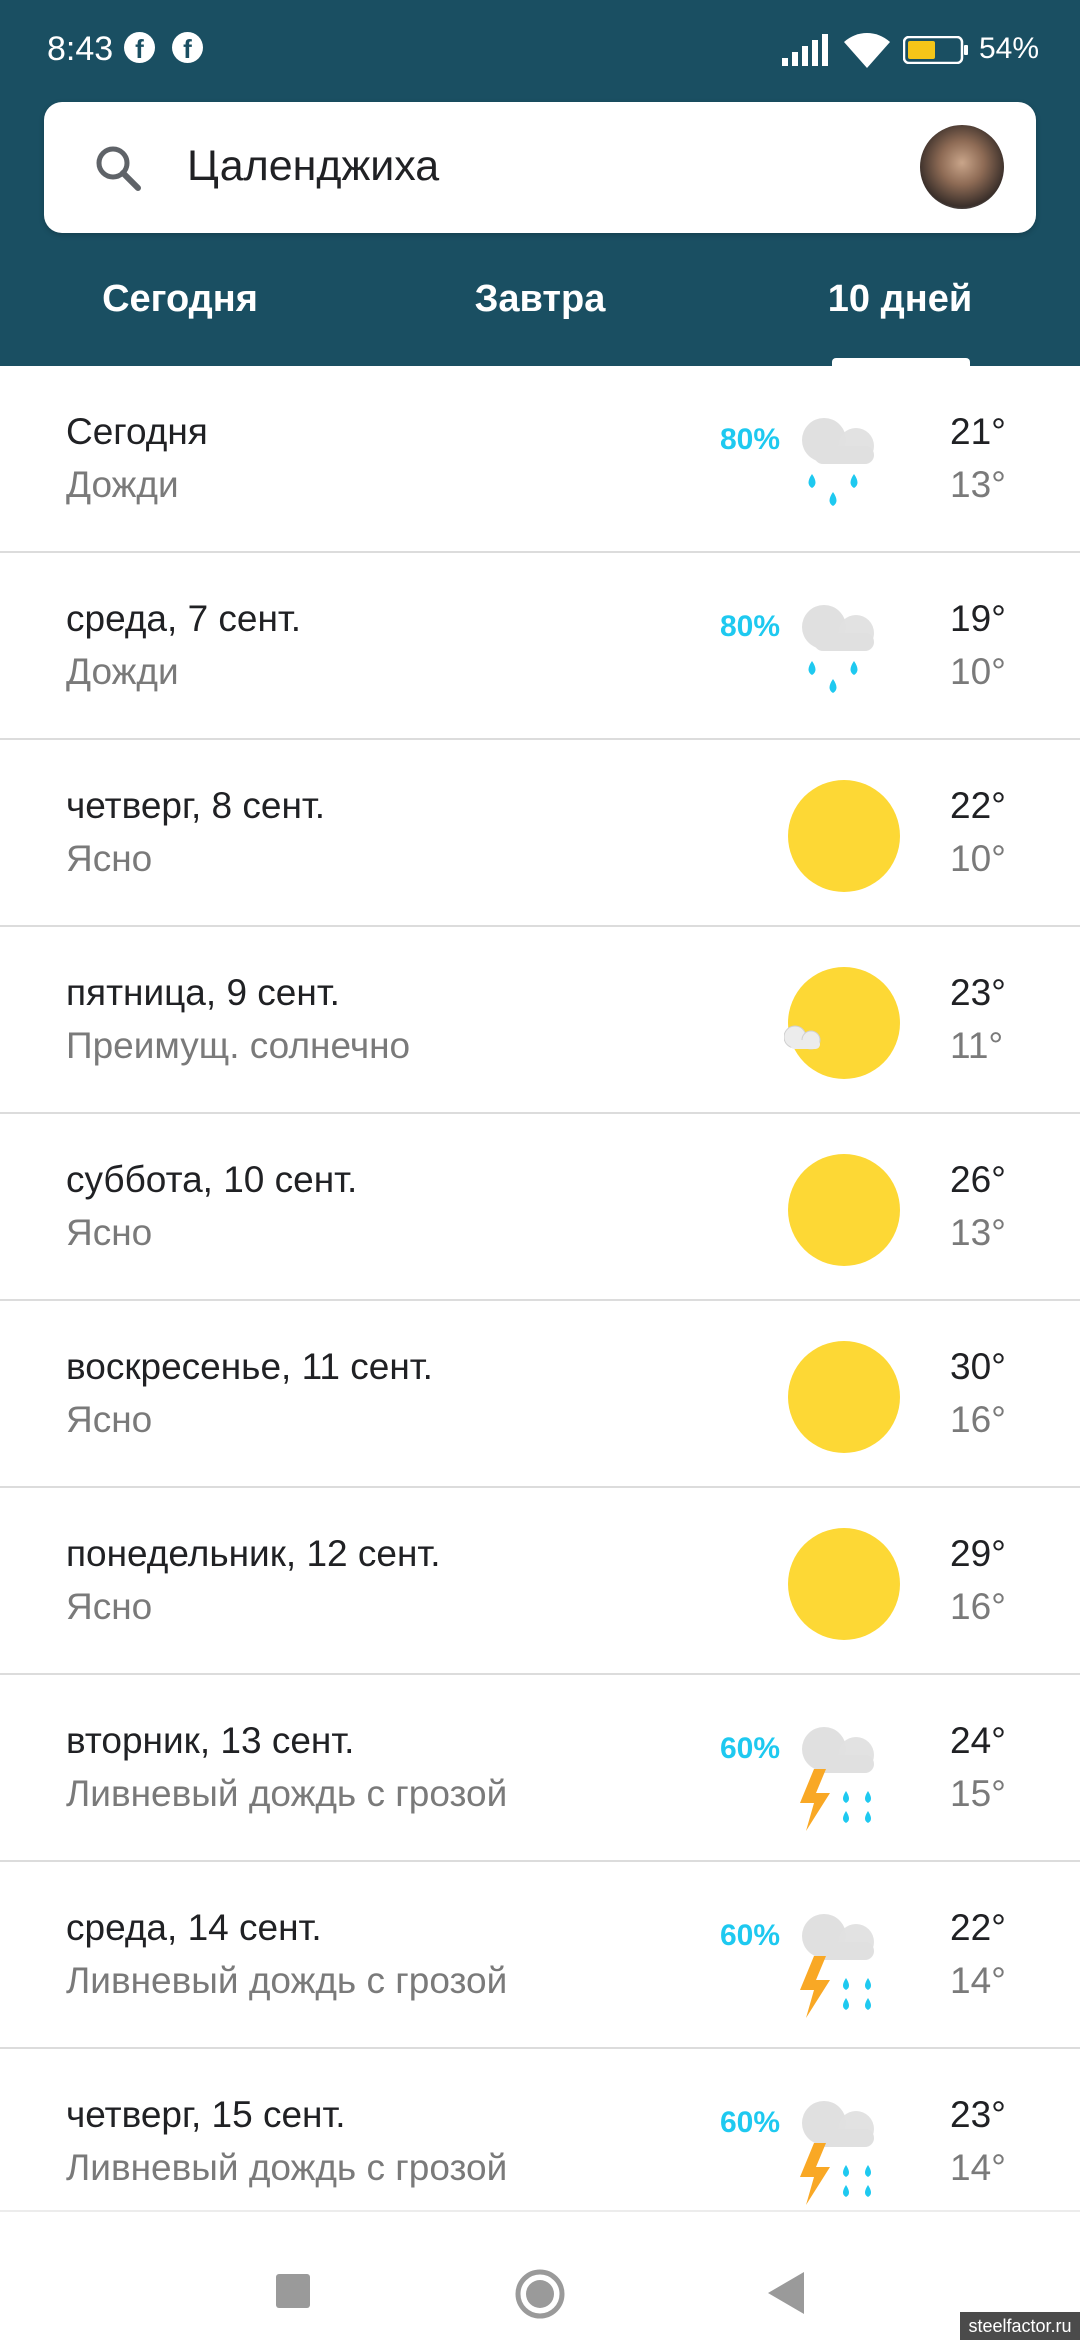  Describe the element at coordinates (978, 431) in the screenshot. I see `high-temp: 21°` at that location.